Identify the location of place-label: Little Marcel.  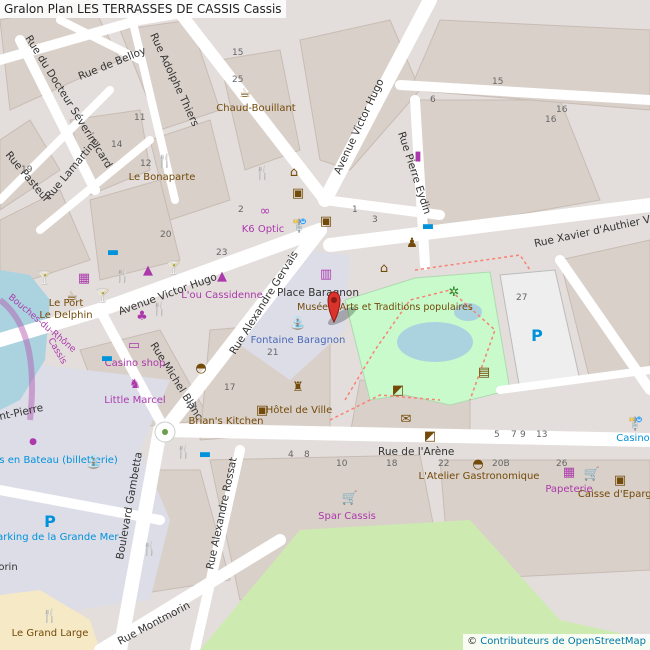
(134, 400).